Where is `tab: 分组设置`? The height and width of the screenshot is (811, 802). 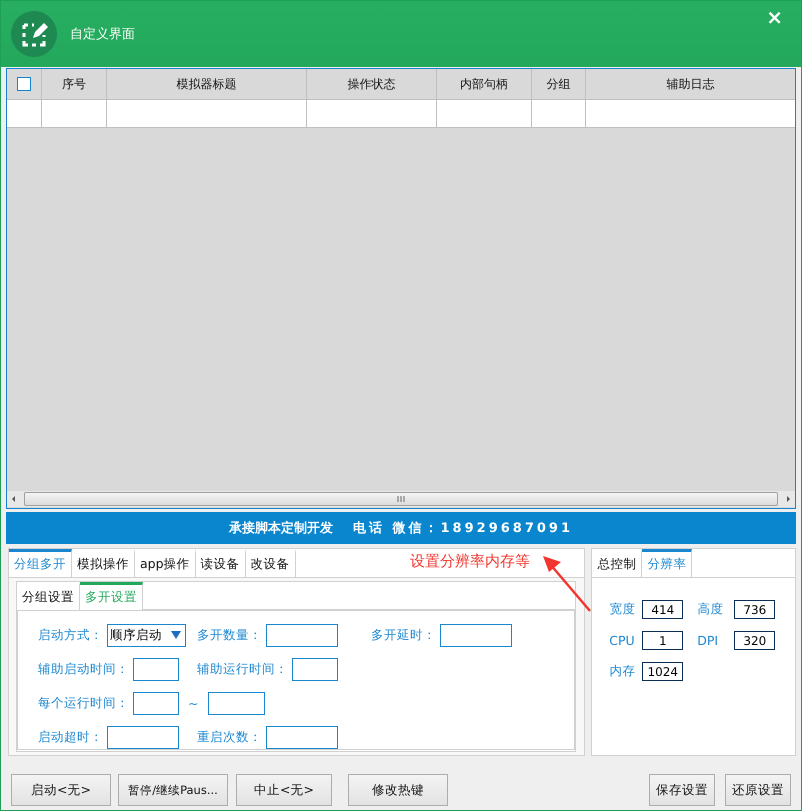 tab: 分组设置 is located at coordinates (48, 596).